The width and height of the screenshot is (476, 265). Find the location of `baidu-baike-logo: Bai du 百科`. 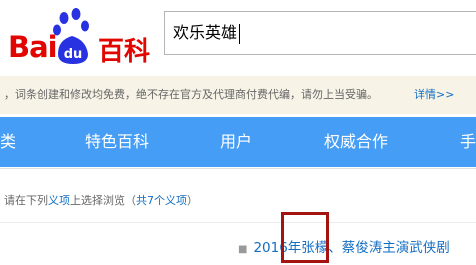

baidu-baike-logo: Bai du 百科 is located at coordinates (83, 37).